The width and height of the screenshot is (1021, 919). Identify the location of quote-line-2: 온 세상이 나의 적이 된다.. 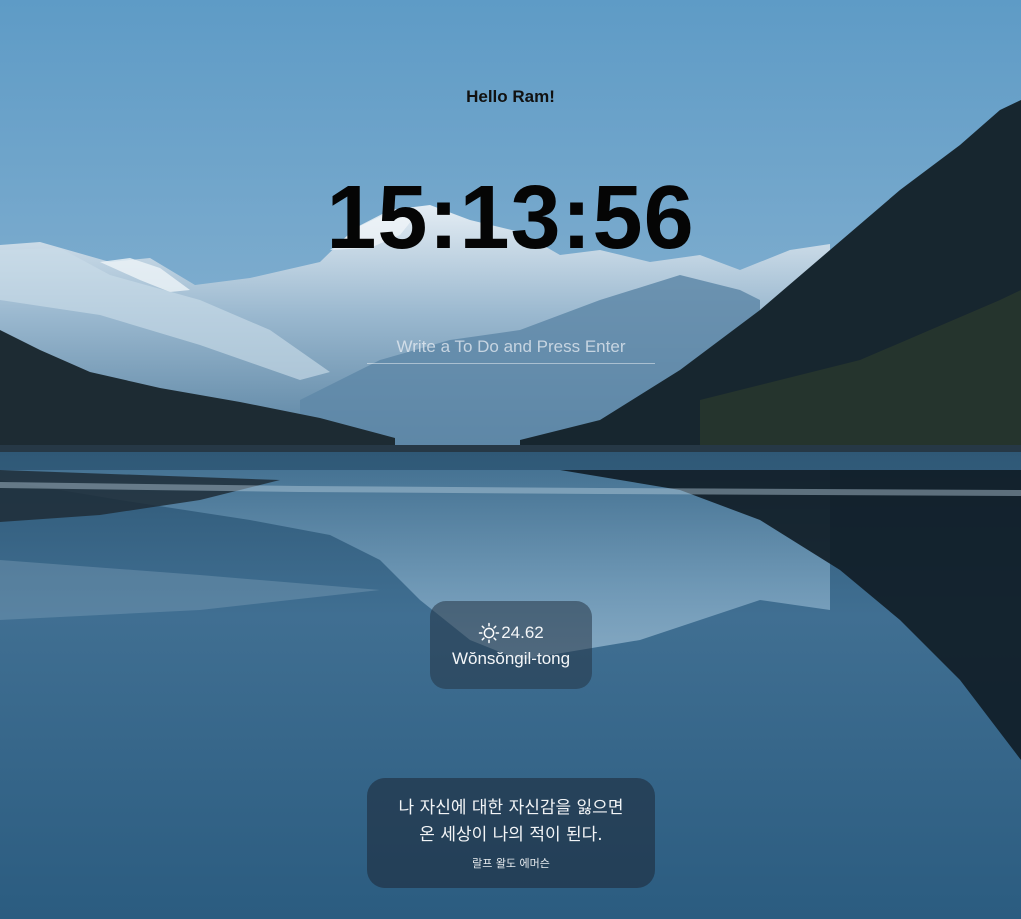
(511, 835).